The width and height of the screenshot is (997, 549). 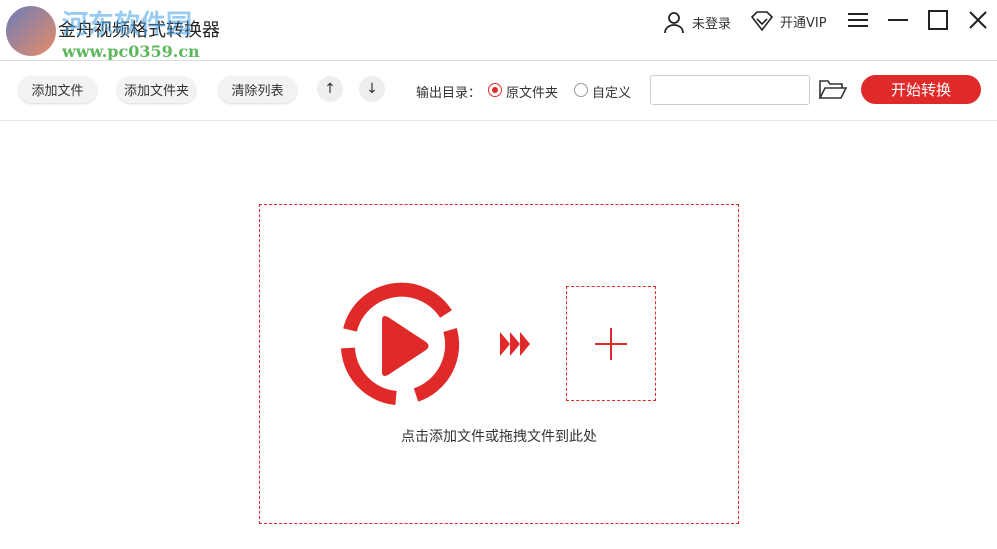 I want to click on maximize-button, so click(x=938, y=20).